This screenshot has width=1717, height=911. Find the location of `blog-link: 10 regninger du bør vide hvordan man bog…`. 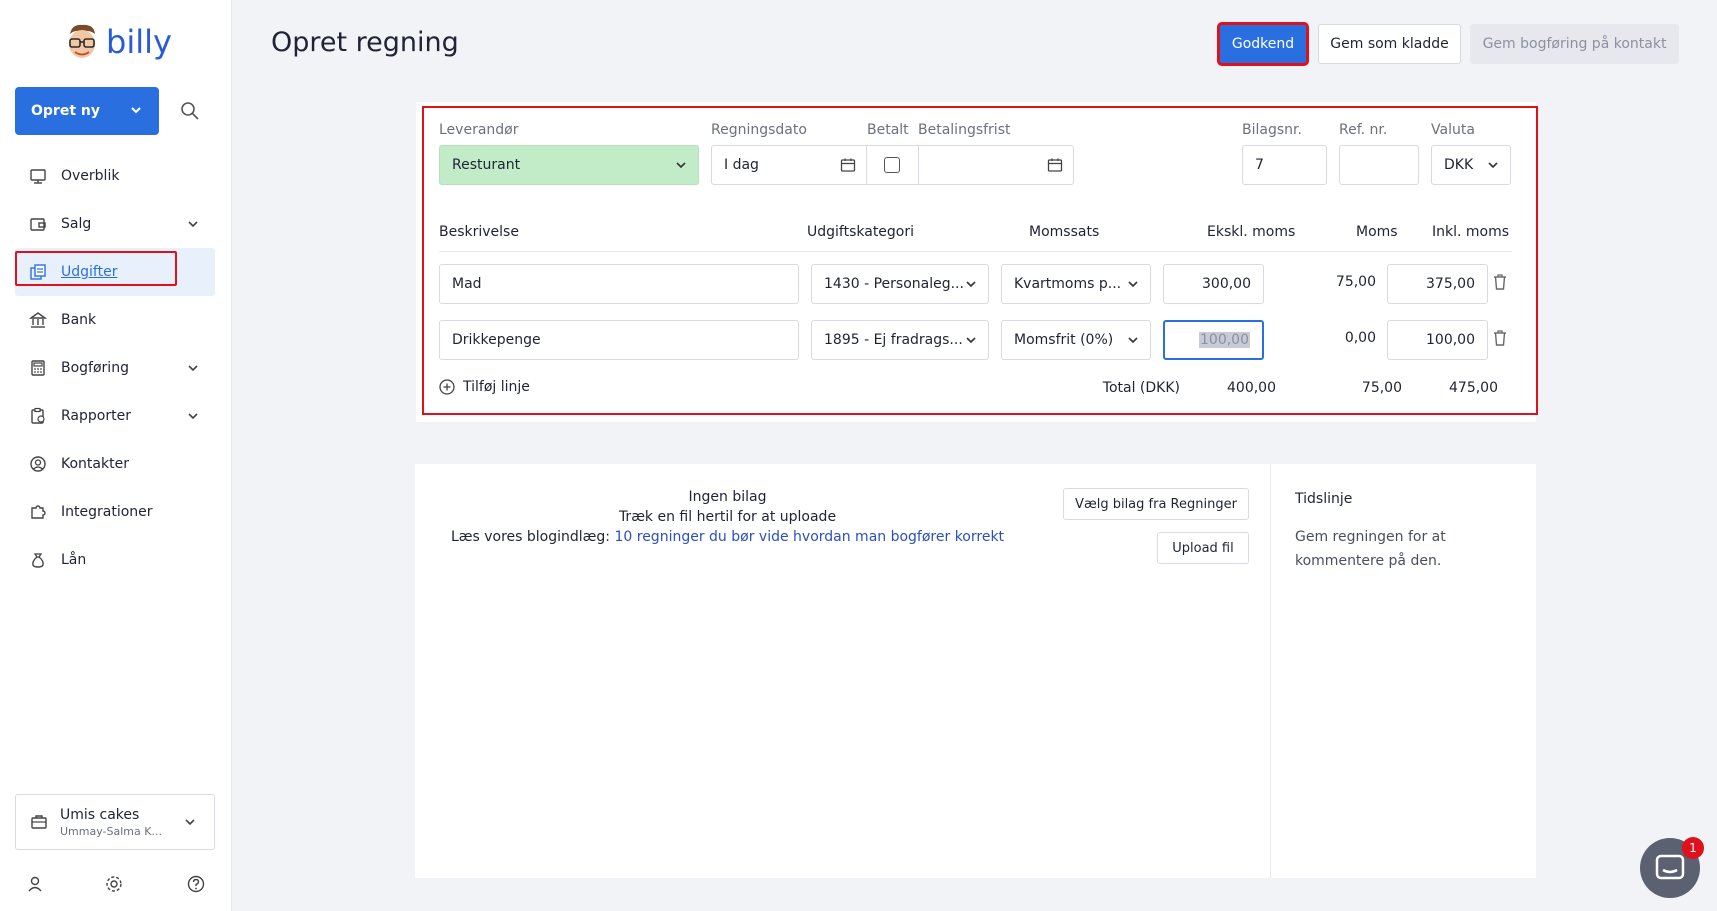

blog-link: 10 regninger du bør vide hvordan man bog… is located at coordinates (809, 537).